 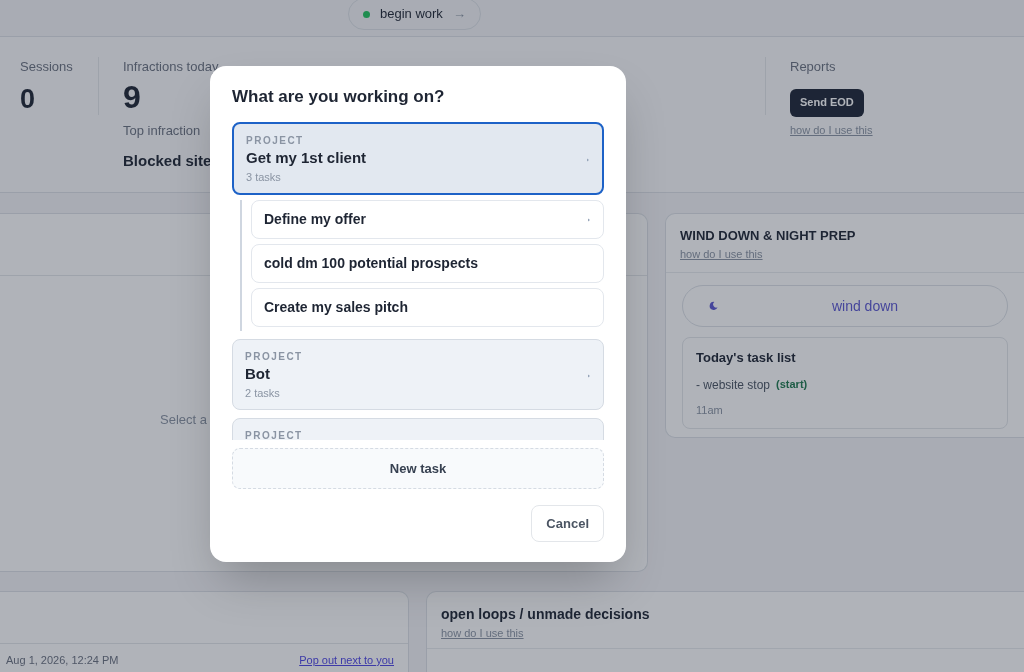 What do you see at coordinates (710, 410) in the screenshot?
I see `task-time: 11am` at bounding box center [710, 410].